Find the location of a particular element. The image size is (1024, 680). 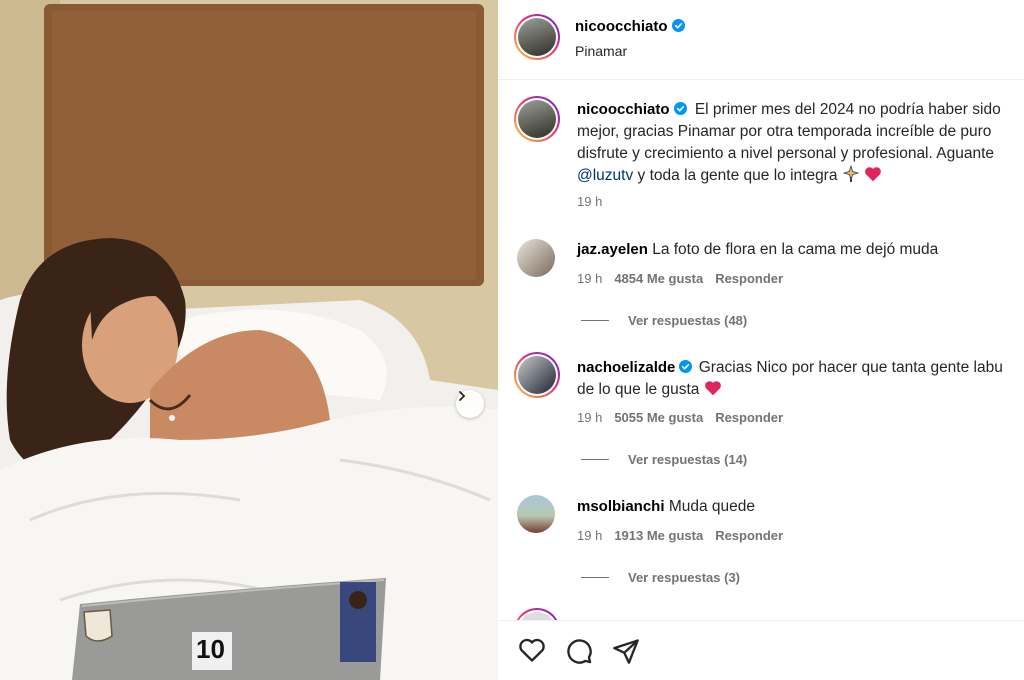

next-photo-button is located at coordinates (470, 404).